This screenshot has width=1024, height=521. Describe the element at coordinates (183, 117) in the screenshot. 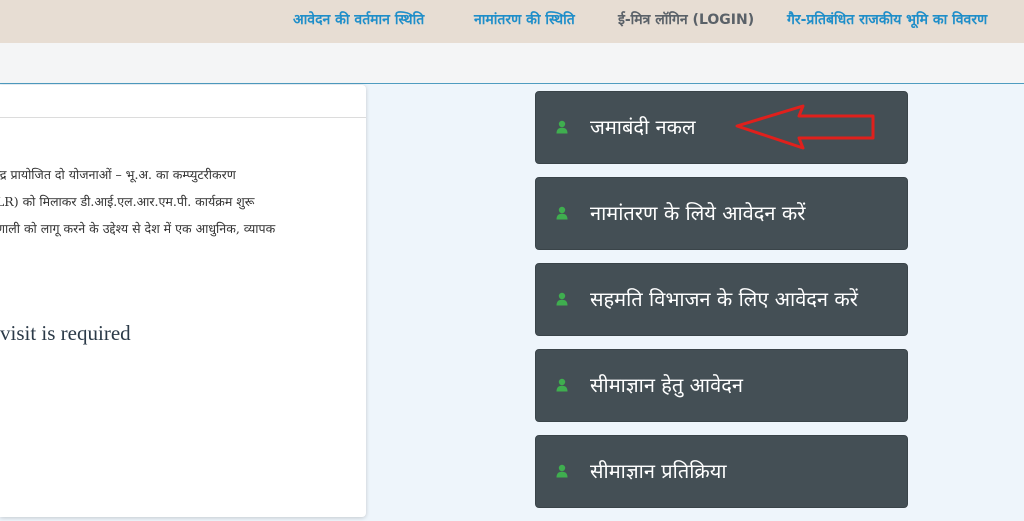

I see `card-divider` at that location.